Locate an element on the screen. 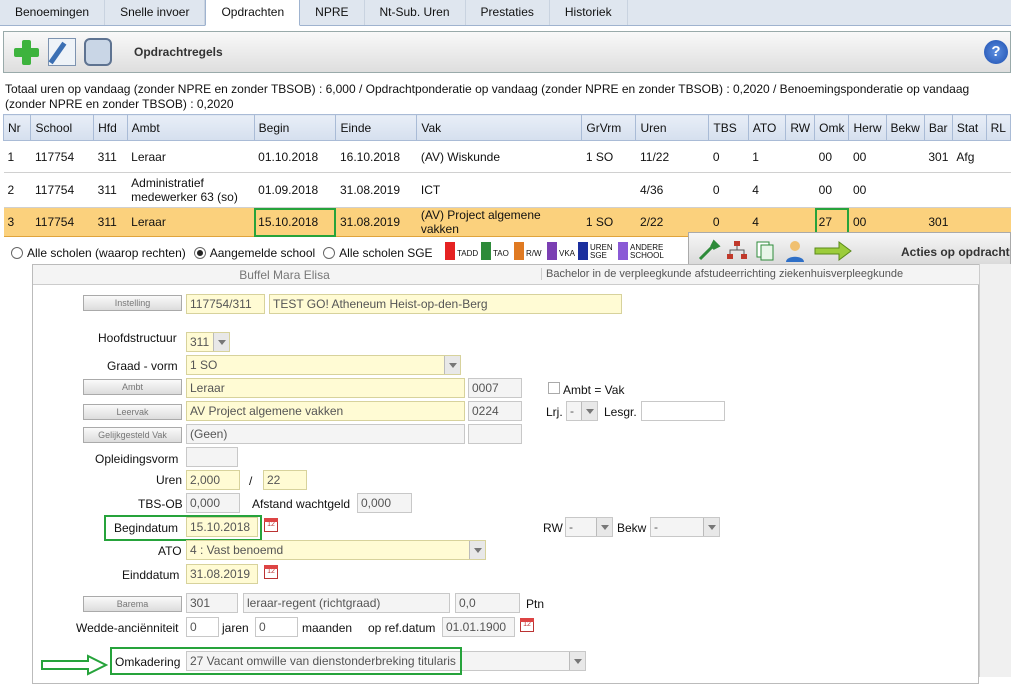 The height and width of the screenshot is (684, 1011). col-header-bar: Bar is located at coordinates (938, 127).